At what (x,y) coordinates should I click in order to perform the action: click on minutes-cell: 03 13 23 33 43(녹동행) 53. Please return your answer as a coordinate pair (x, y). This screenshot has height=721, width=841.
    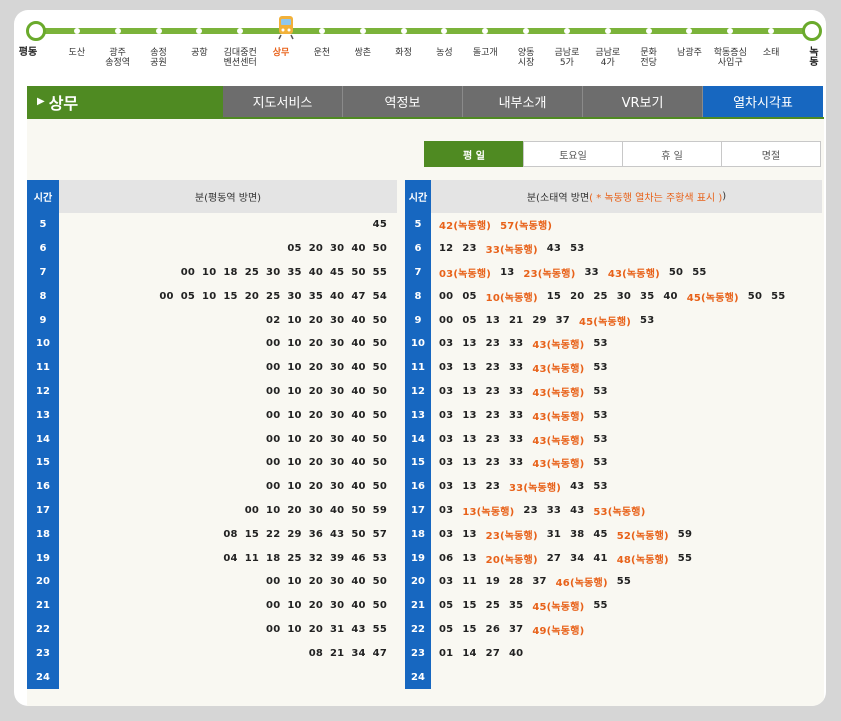
    Looking at the image, I should click on (626, 368).